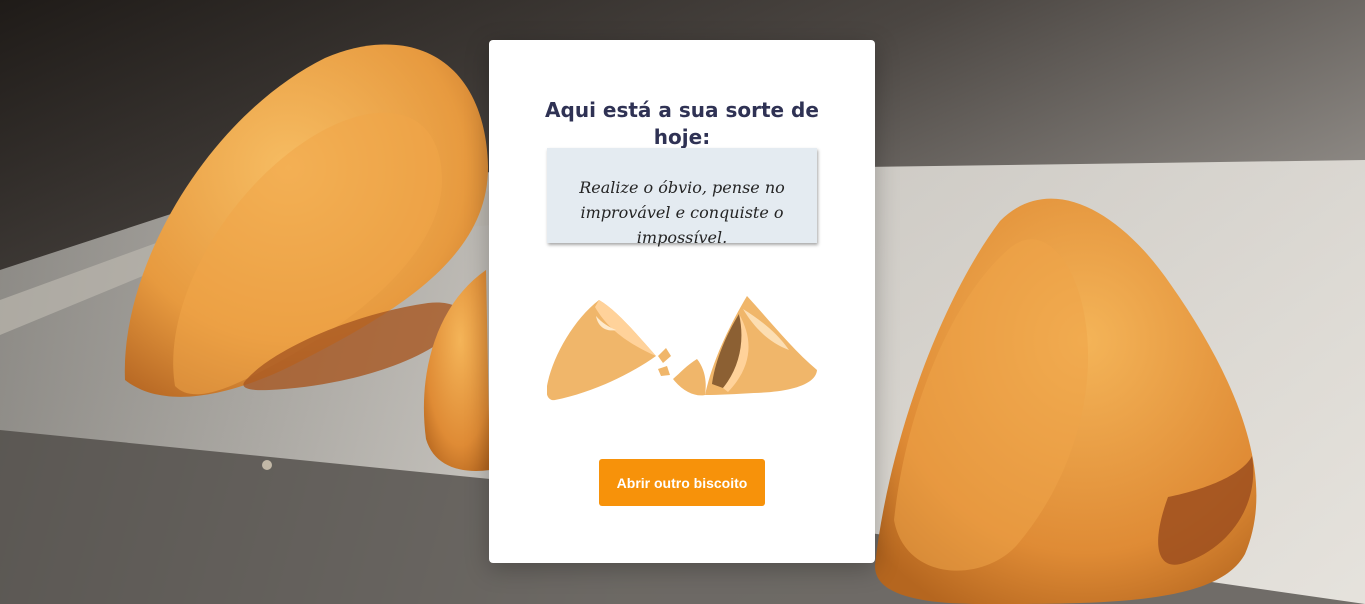 This screenshot has width=1365, height=604. Describe the element at coordinates (682, 482) in the screenshot. I see `open-another-cookie-button: Abrir outro biscoito` at that location.